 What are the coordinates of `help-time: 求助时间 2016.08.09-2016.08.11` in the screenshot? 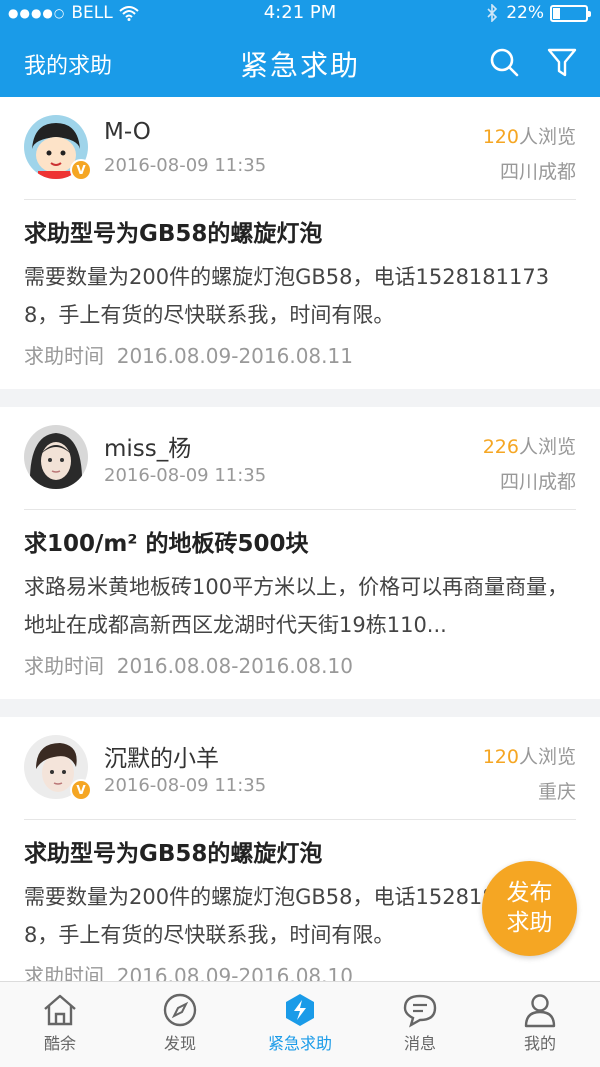 It's located at (188, 356).